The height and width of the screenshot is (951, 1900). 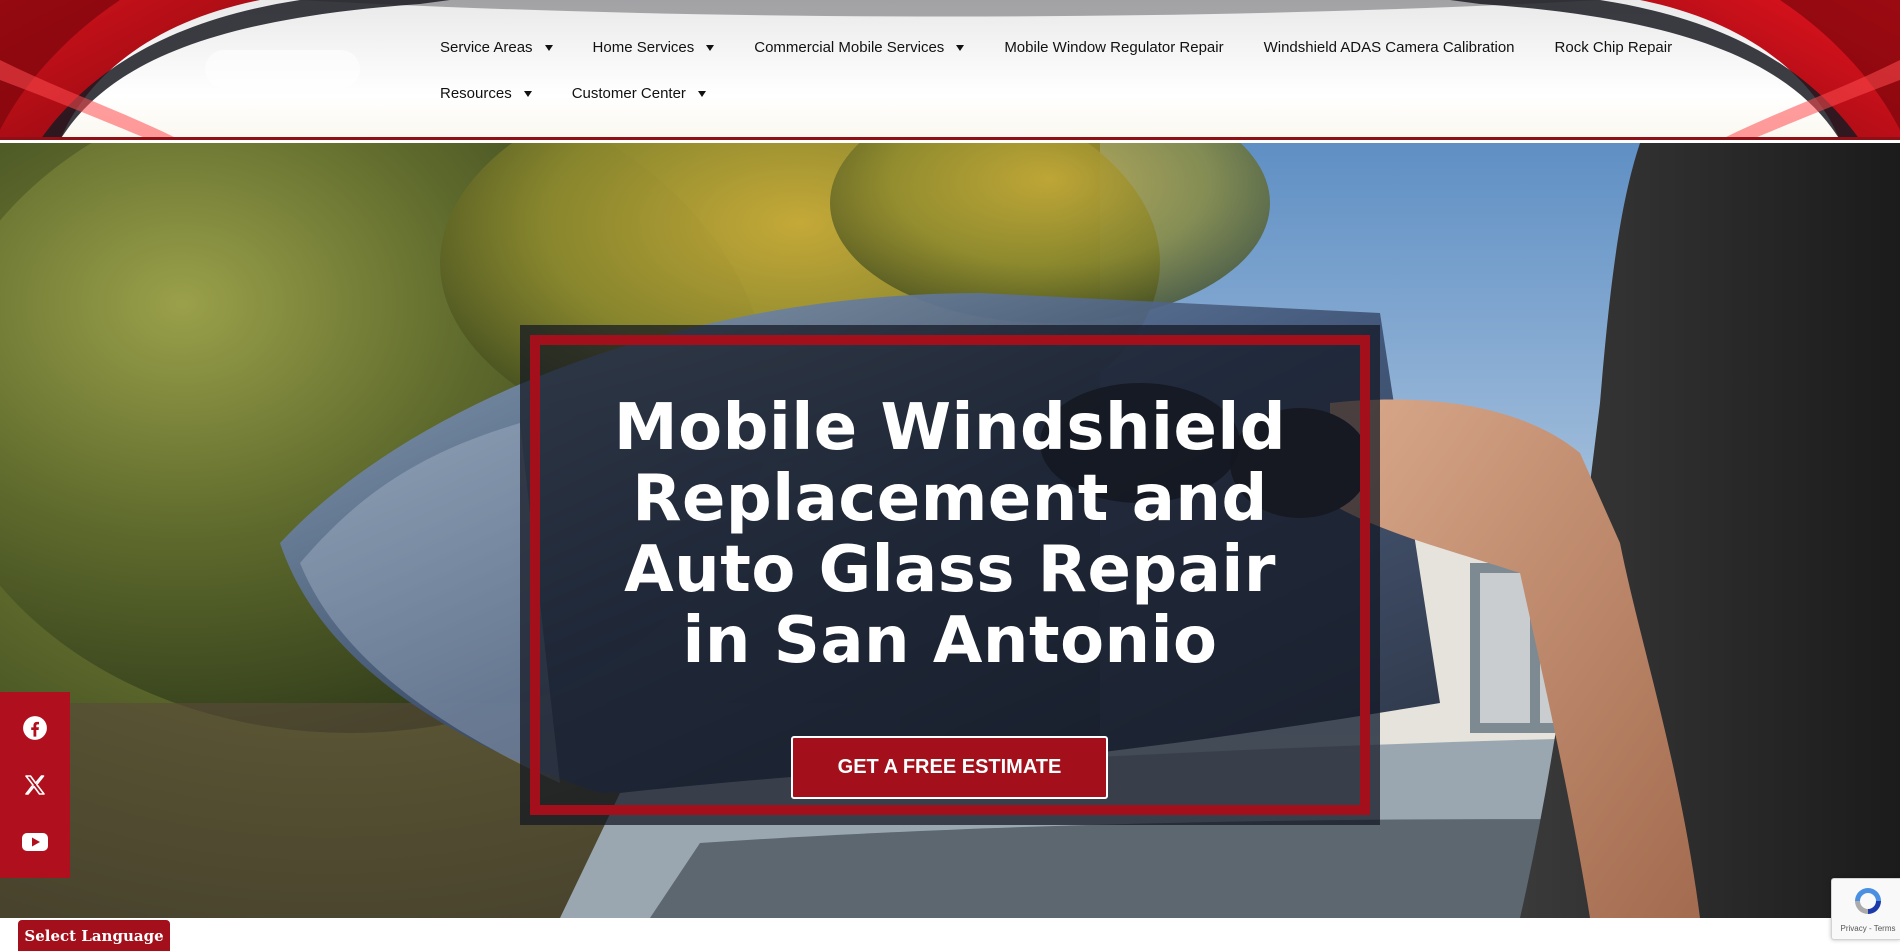 What do you see at coordinates (949, 767) in the screenshot?
I see `get-free-estimate-button: GET A FREE ESTIMATE` at bounding box center [949, 767].